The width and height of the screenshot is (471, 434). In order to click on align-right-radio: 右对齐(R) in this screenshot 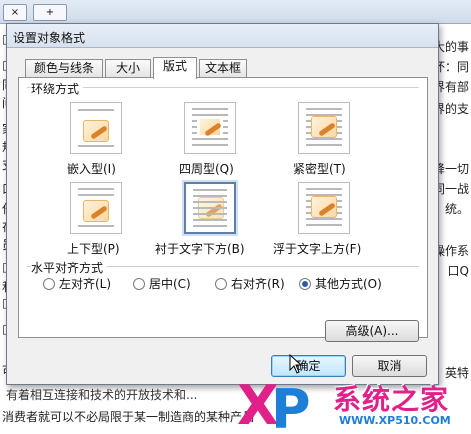, I will do `click(250, 283)`.